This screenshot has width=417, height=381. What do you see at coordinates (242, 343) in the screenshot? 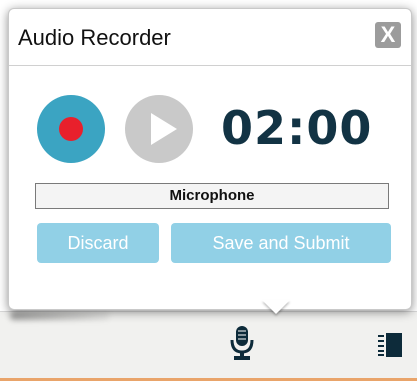
I see `microphone-icon` at bounding box center [242, 343].